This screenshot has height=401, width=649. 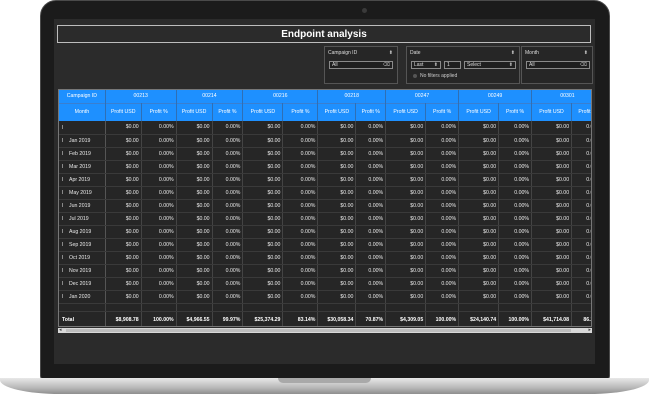 What do you see at coordinates (82, 206) in the screenshot?
I see `month-cell: Jun 2019` at bounding box center [82, 206].